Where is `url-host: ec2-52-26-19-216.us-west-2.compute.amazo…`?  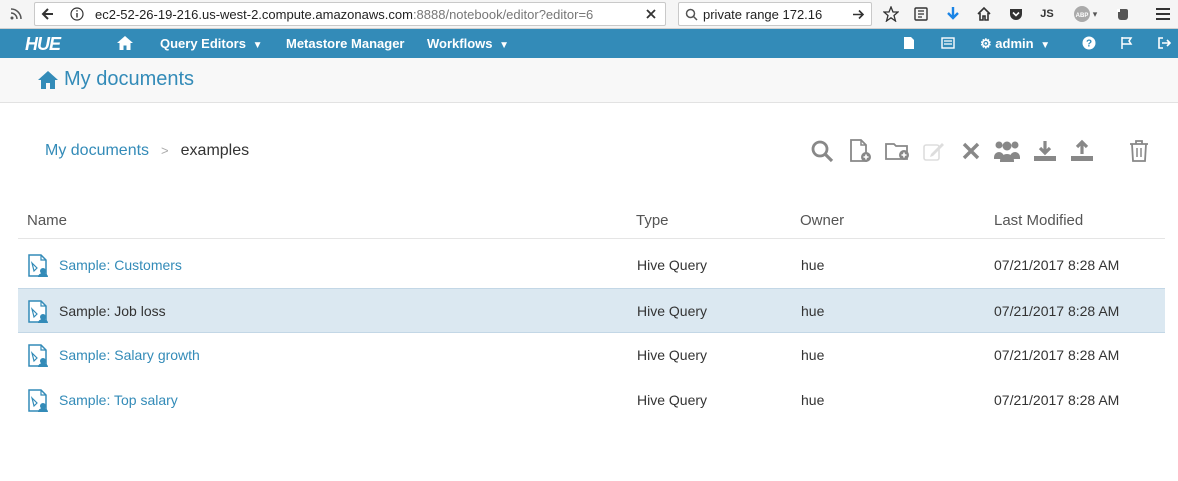 url-host: ec2-52-26-19-216.us-west-2.compute.amazo… is located at coordinates (254, 14).